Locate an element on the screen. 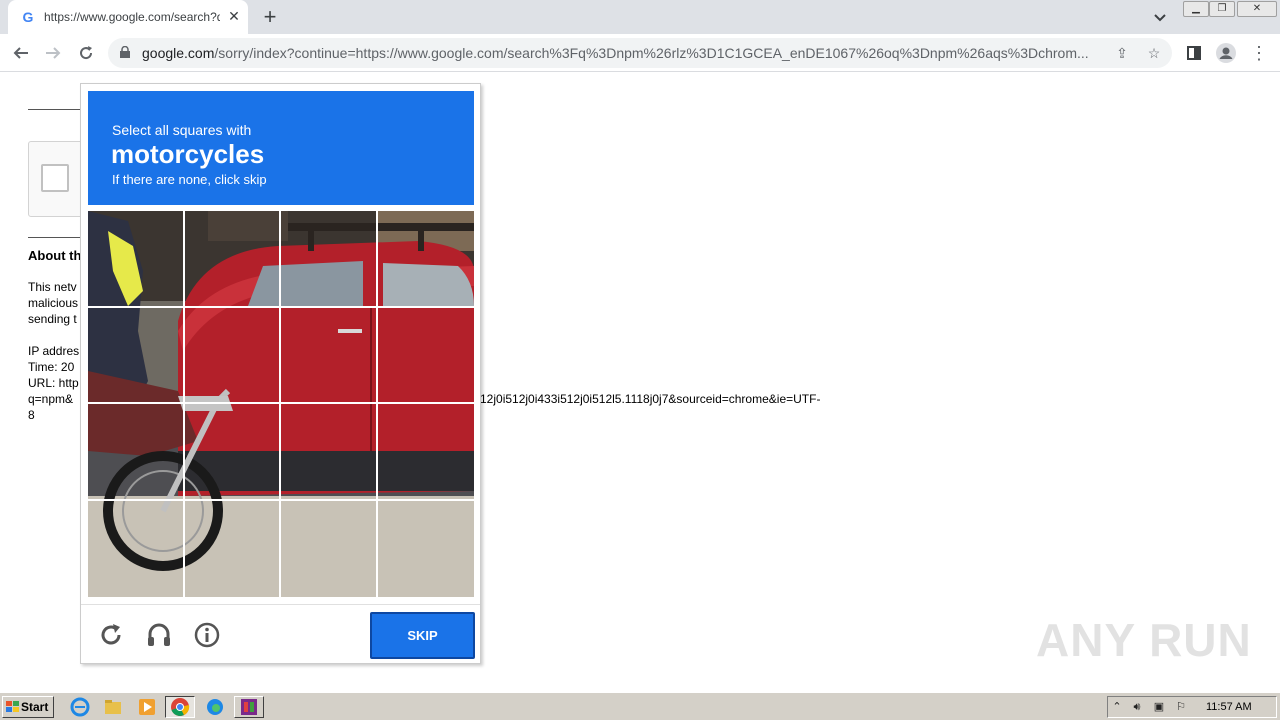 The image size is (1280, 720). browser-tab: G https://www.google.com/search?q= ✕ is located at coordinates (128, 17).